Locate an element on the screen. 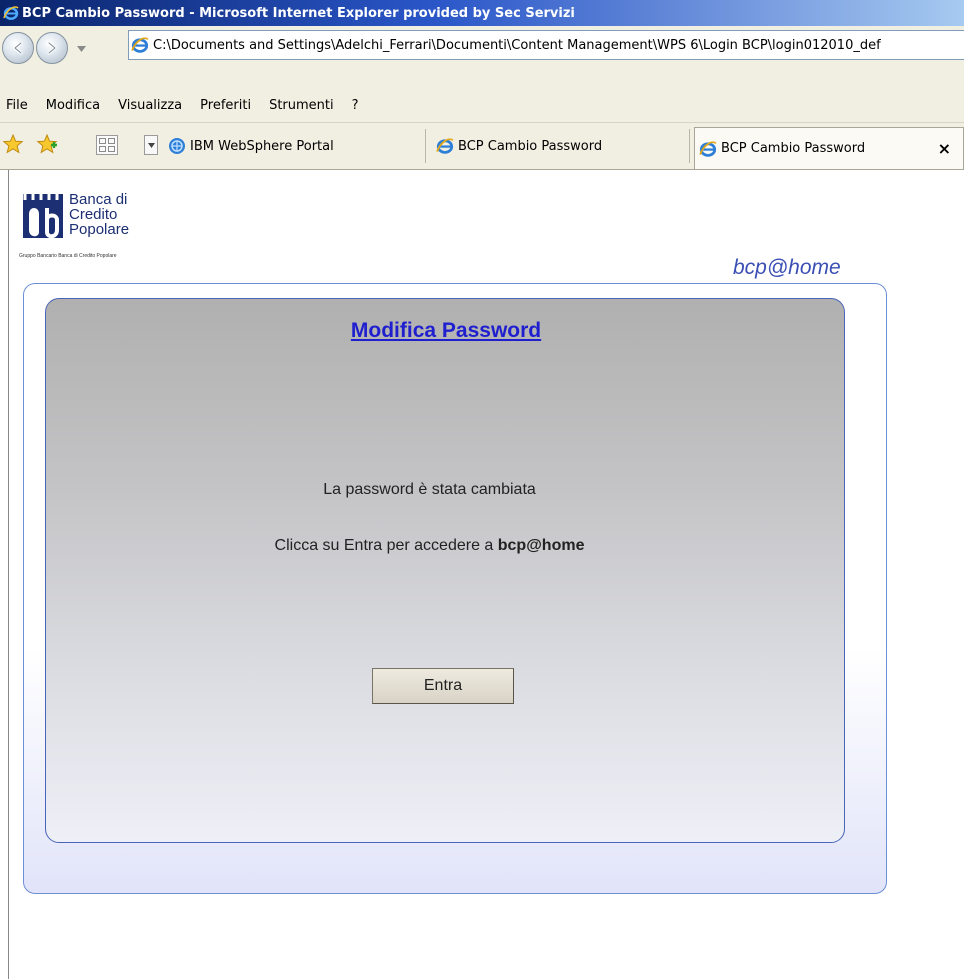 This screenshot has height=979, width=964. history-dropdown-button is located at coordinates (81, 49).